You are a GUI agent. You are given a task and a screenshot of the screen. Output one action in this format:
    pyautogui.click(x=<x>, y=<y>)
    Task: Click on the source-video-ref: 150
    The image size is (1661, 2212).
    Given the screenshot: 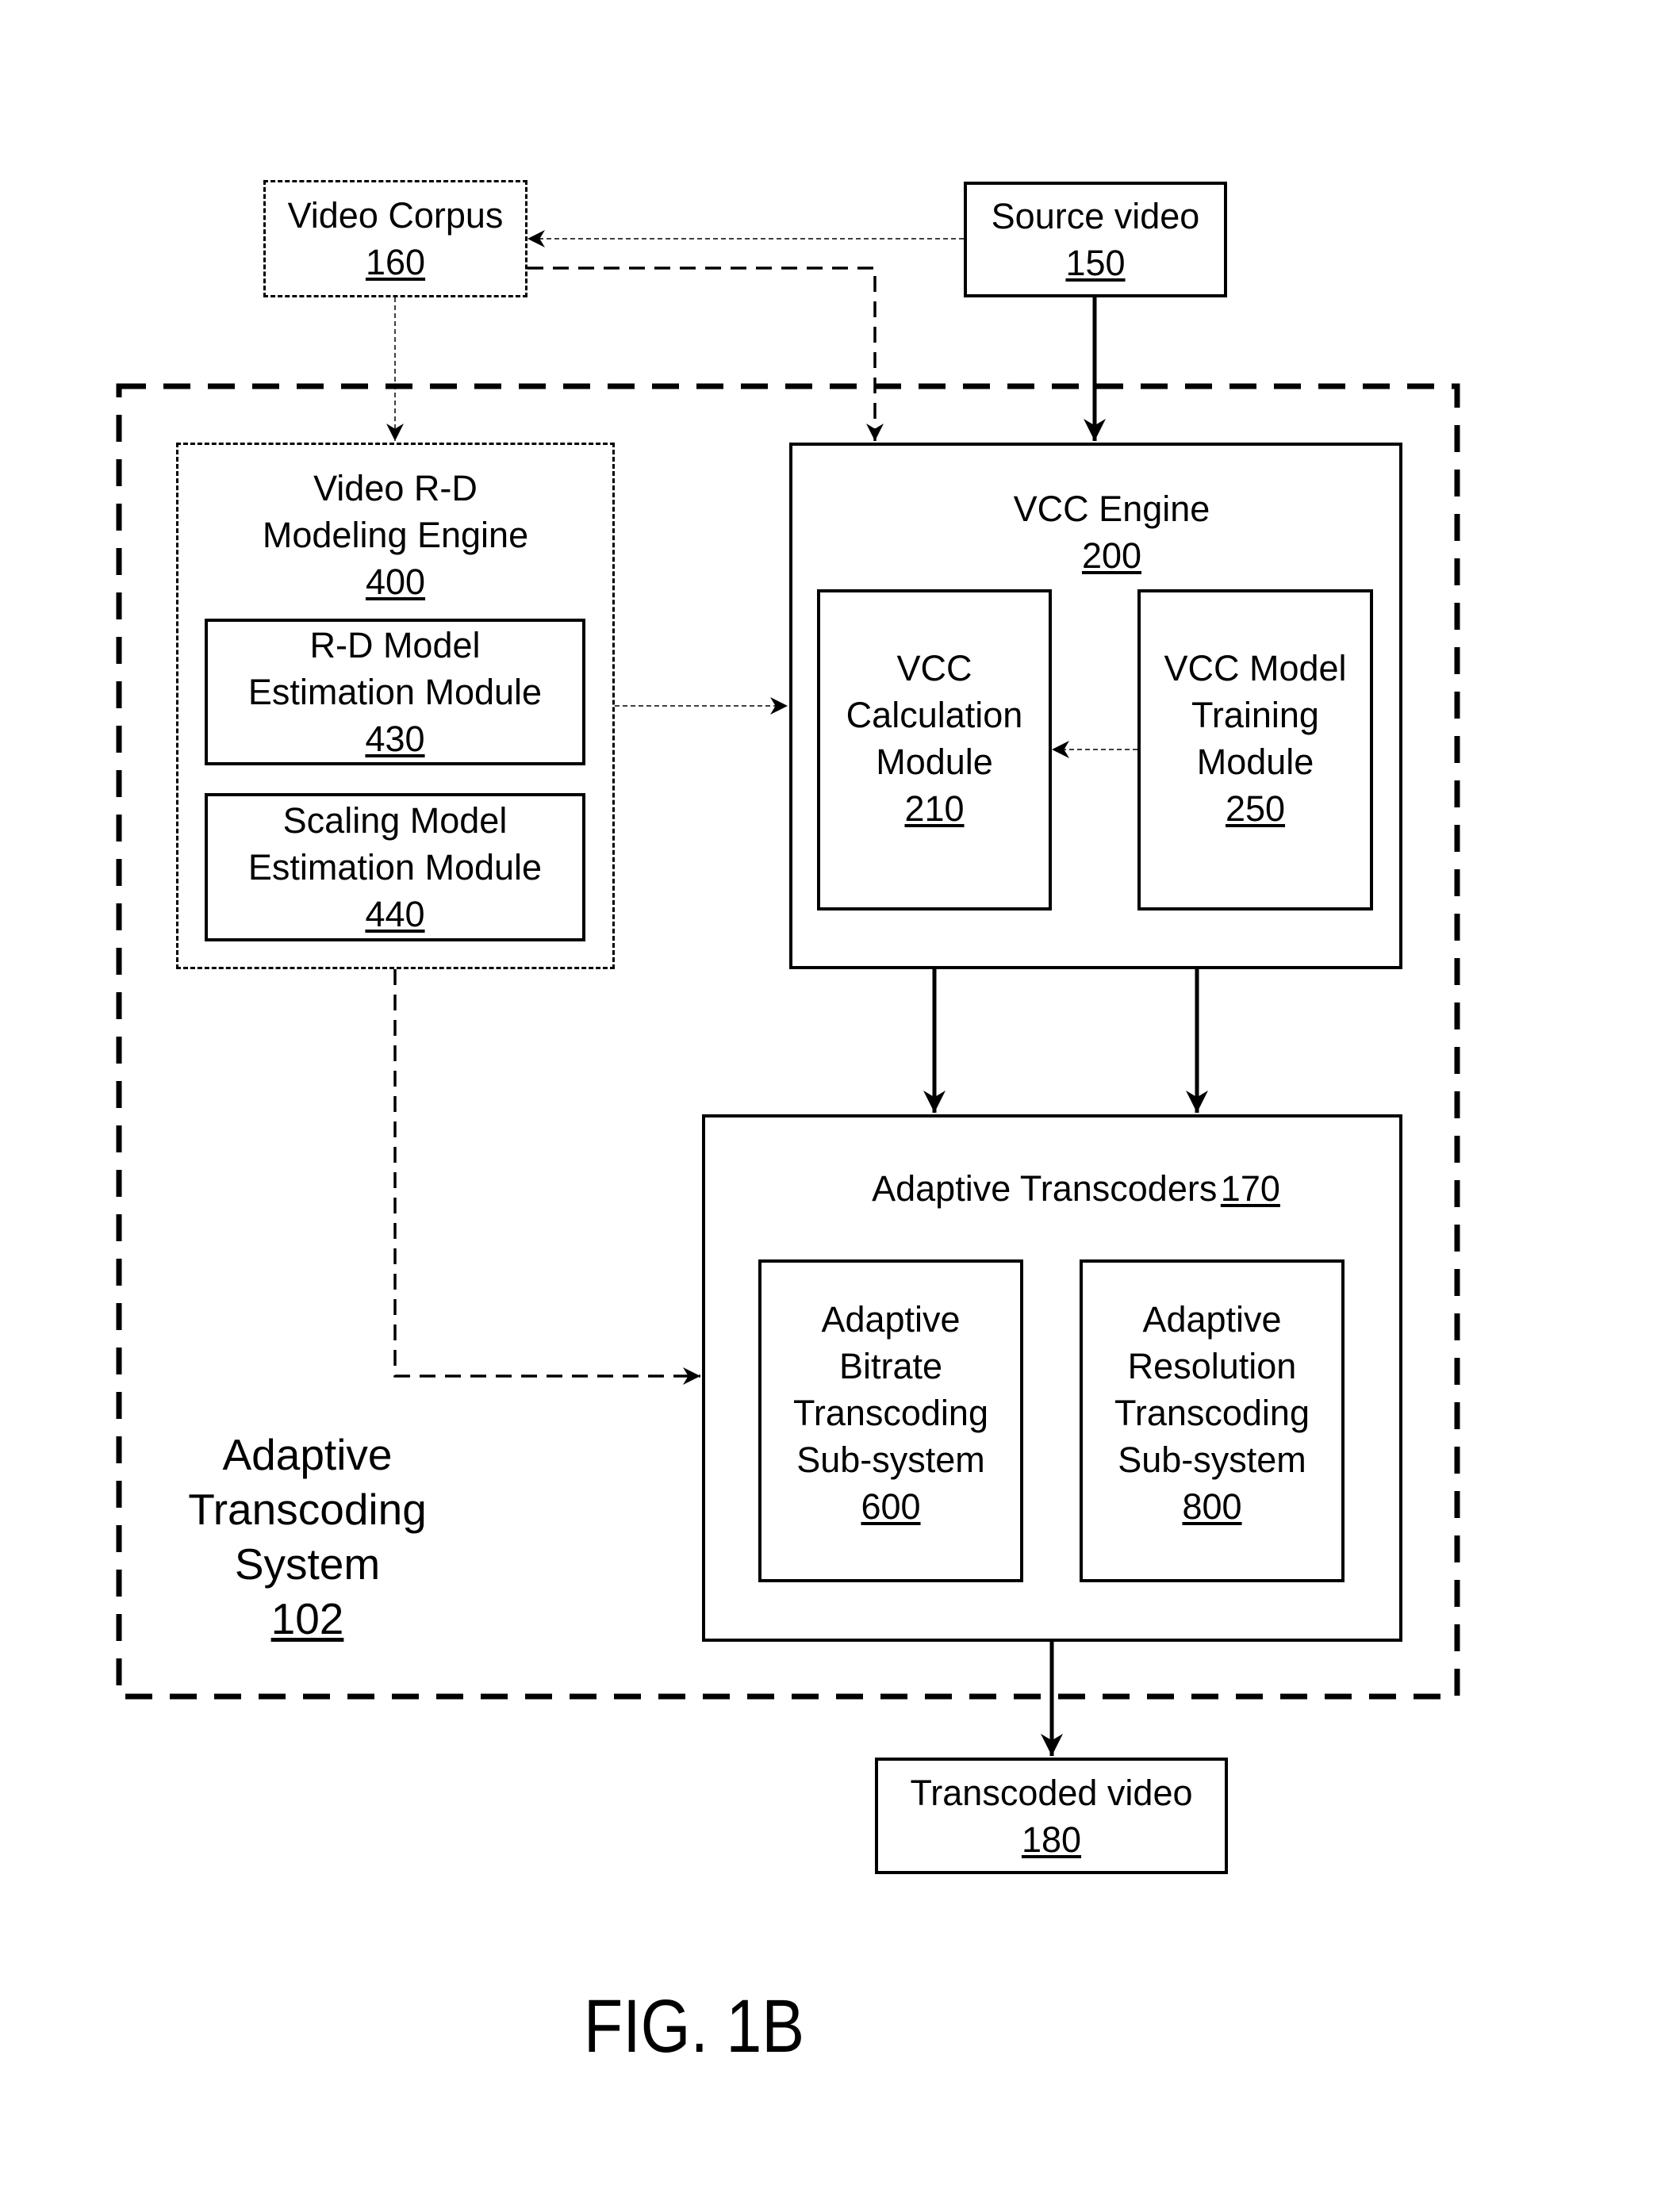 What is the action you would take?
    pyautogui.click(x=1096, y=263)
    